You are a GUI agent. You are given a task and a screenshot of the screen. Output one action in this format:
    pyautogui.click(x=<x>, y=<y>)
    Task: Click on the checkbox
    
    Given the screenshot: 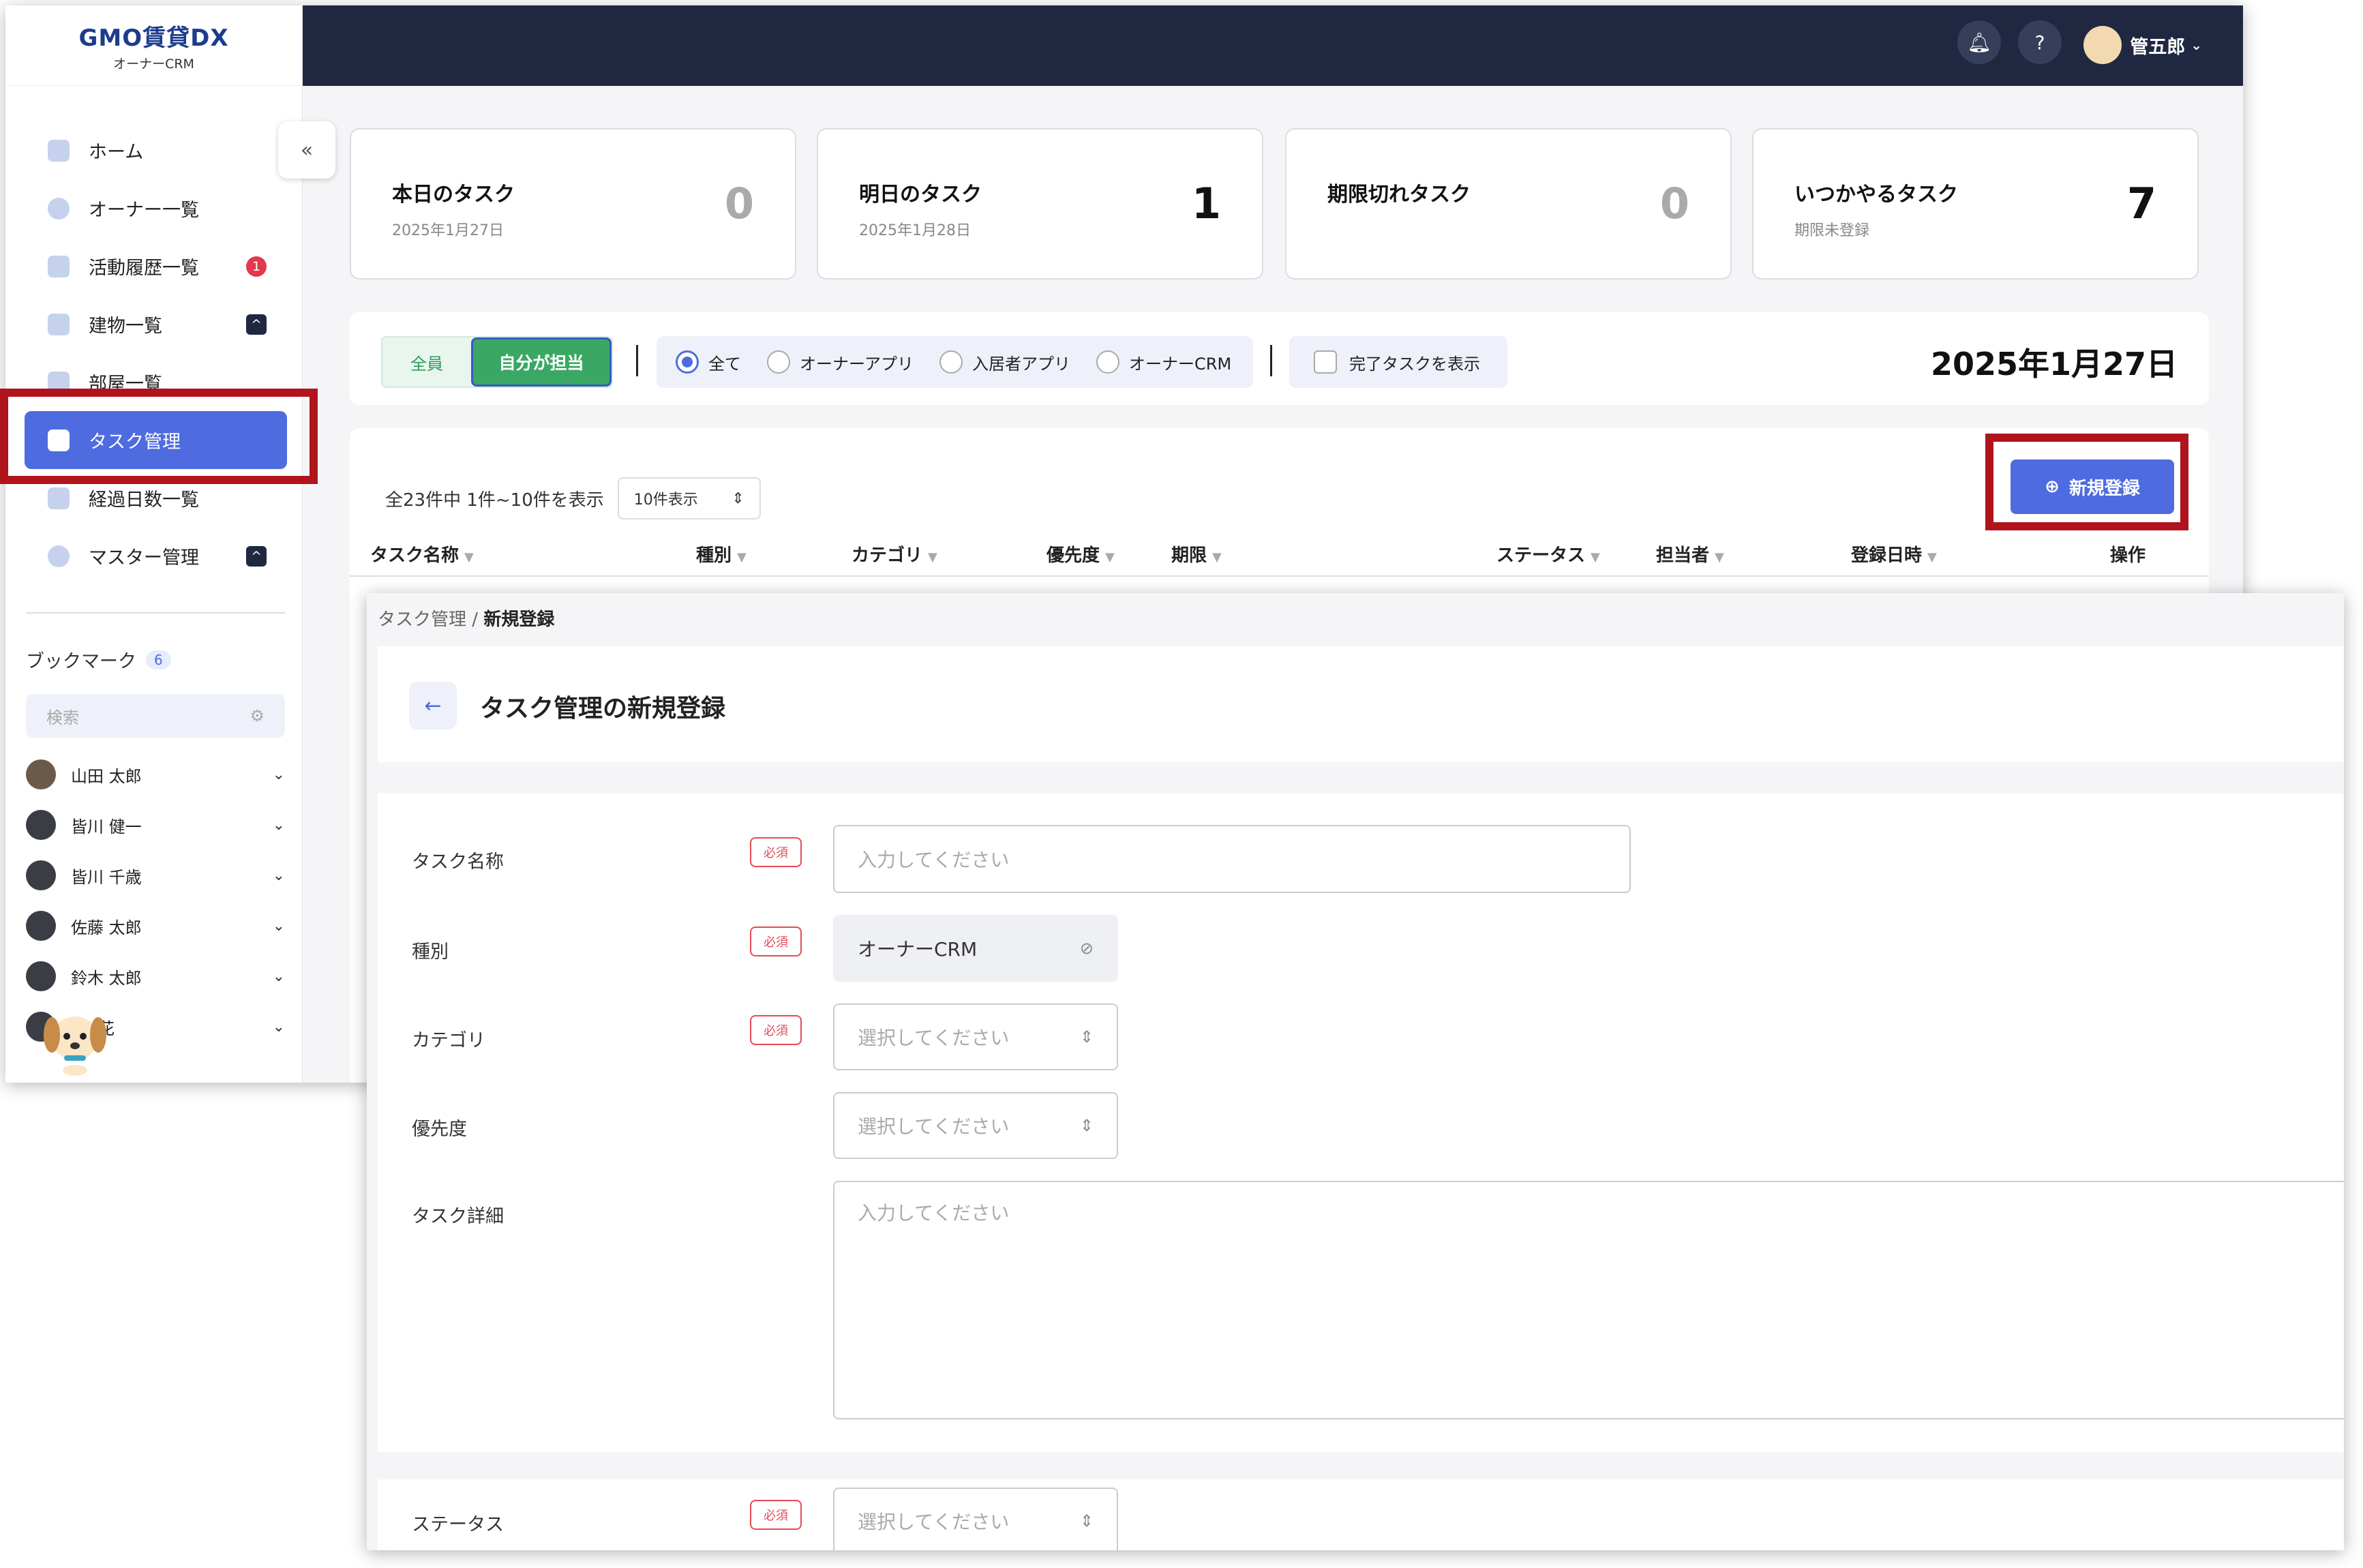 What is the action you would take?
    pyautogui.click(x=1326, y=362)
    